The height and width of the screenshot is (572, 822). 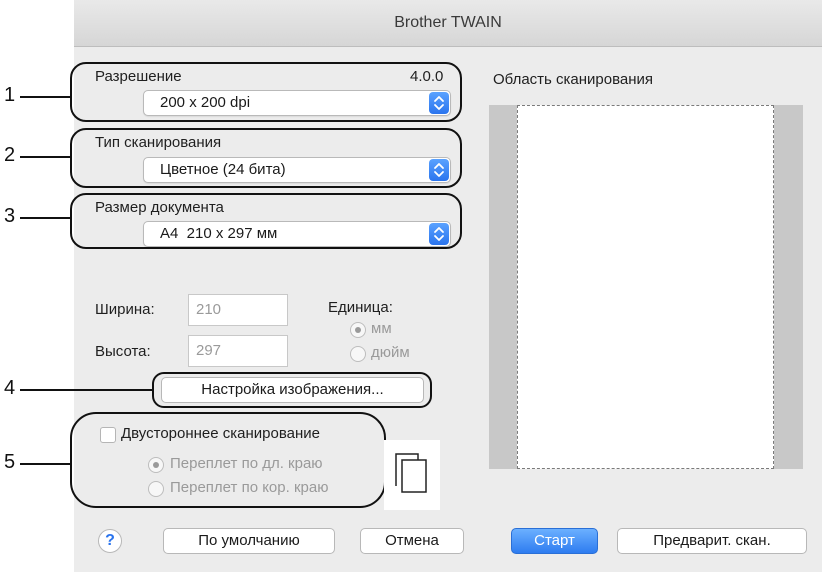 What do you see at coordinates (554, 541) in the screenshot?
I see `start-button: Старт` at bounding box center [554, 541].